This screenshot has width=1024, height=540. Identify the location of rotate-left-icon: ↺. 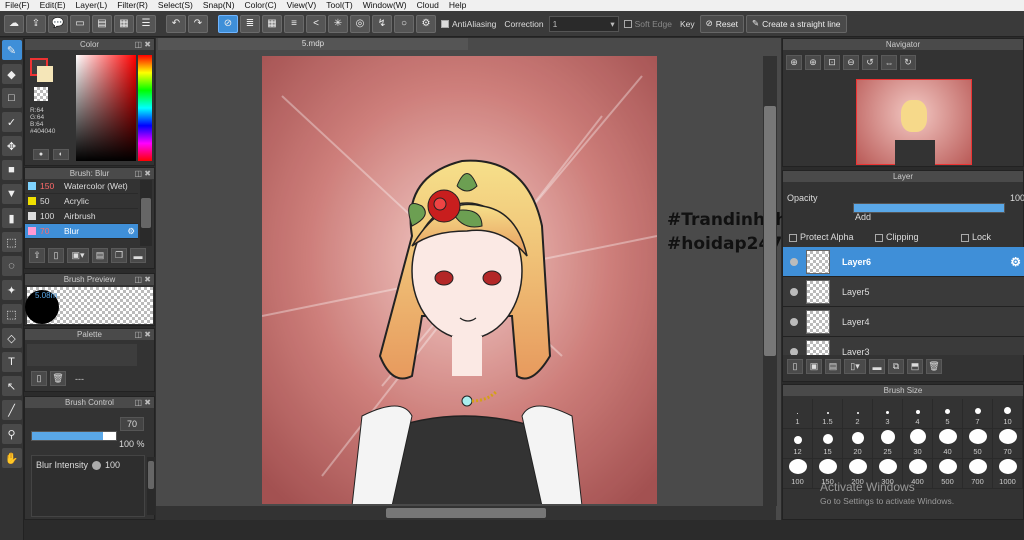
(870, 62).